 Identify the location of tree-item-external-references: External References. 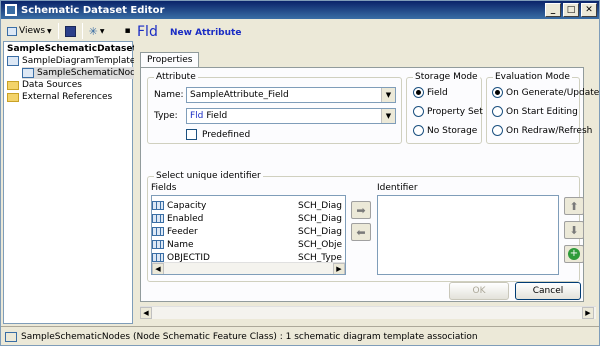
(59, 97).